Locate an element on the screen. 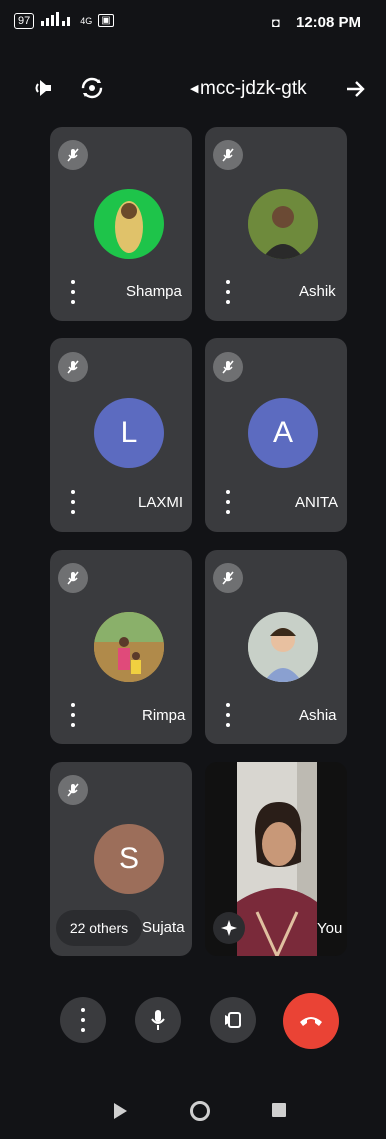 This screenshot has width=386, height=1139. more-options-button is located at coordinates (83, 1020).